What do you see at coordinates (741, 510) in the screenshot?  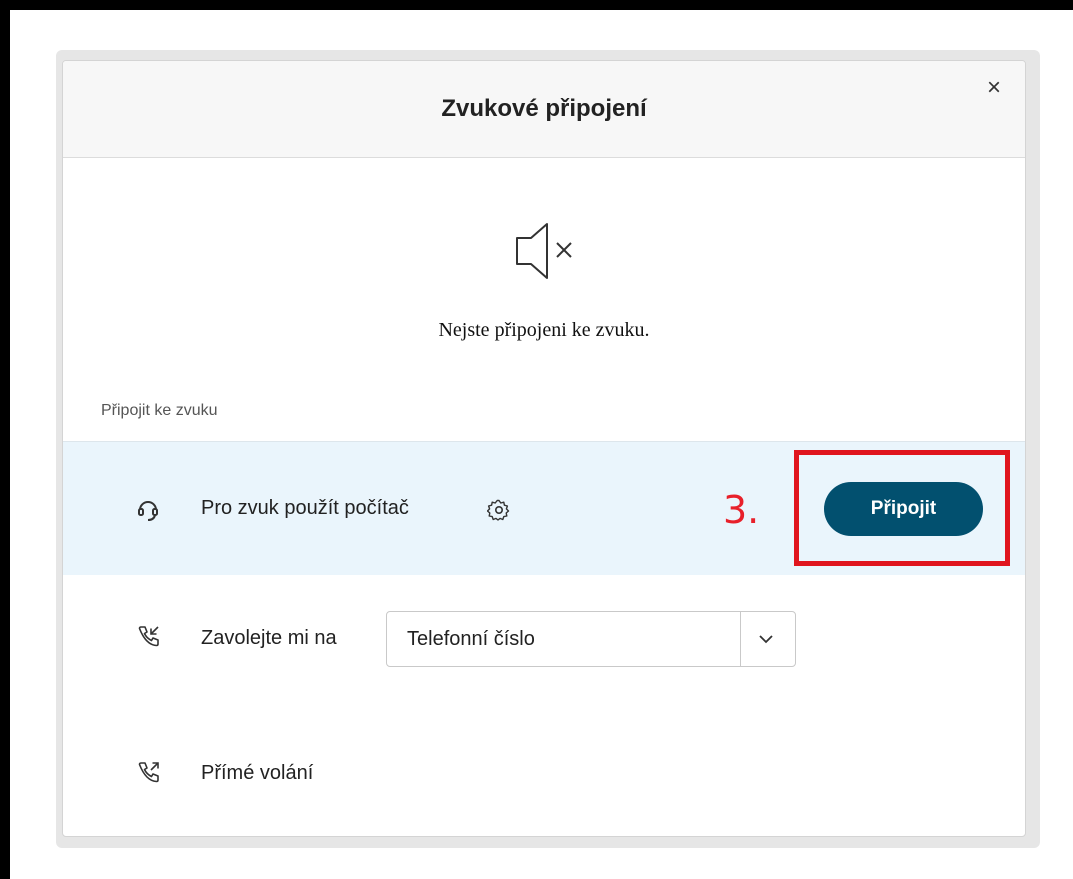 I see `step-annotation-number: 3.` at bounding box center [741, 510].